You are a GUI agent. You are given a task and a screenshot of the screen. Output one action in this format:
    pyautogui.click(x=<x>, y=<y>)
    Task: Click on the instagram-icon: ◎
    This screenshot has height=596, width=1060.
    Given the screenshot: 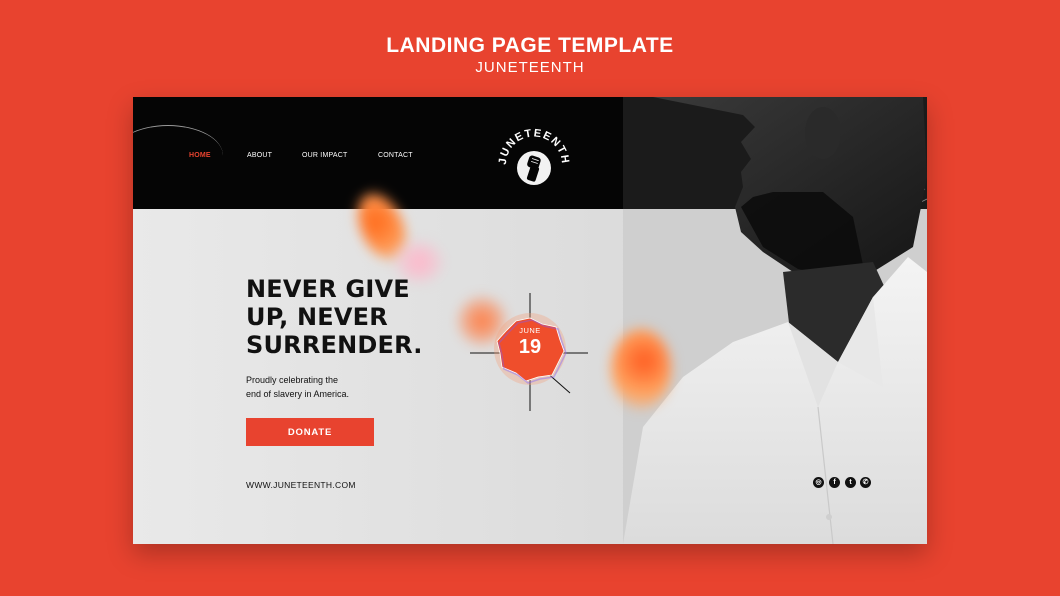 What is the action you would take?
    pyautogui.click(x=818, y=482)
    